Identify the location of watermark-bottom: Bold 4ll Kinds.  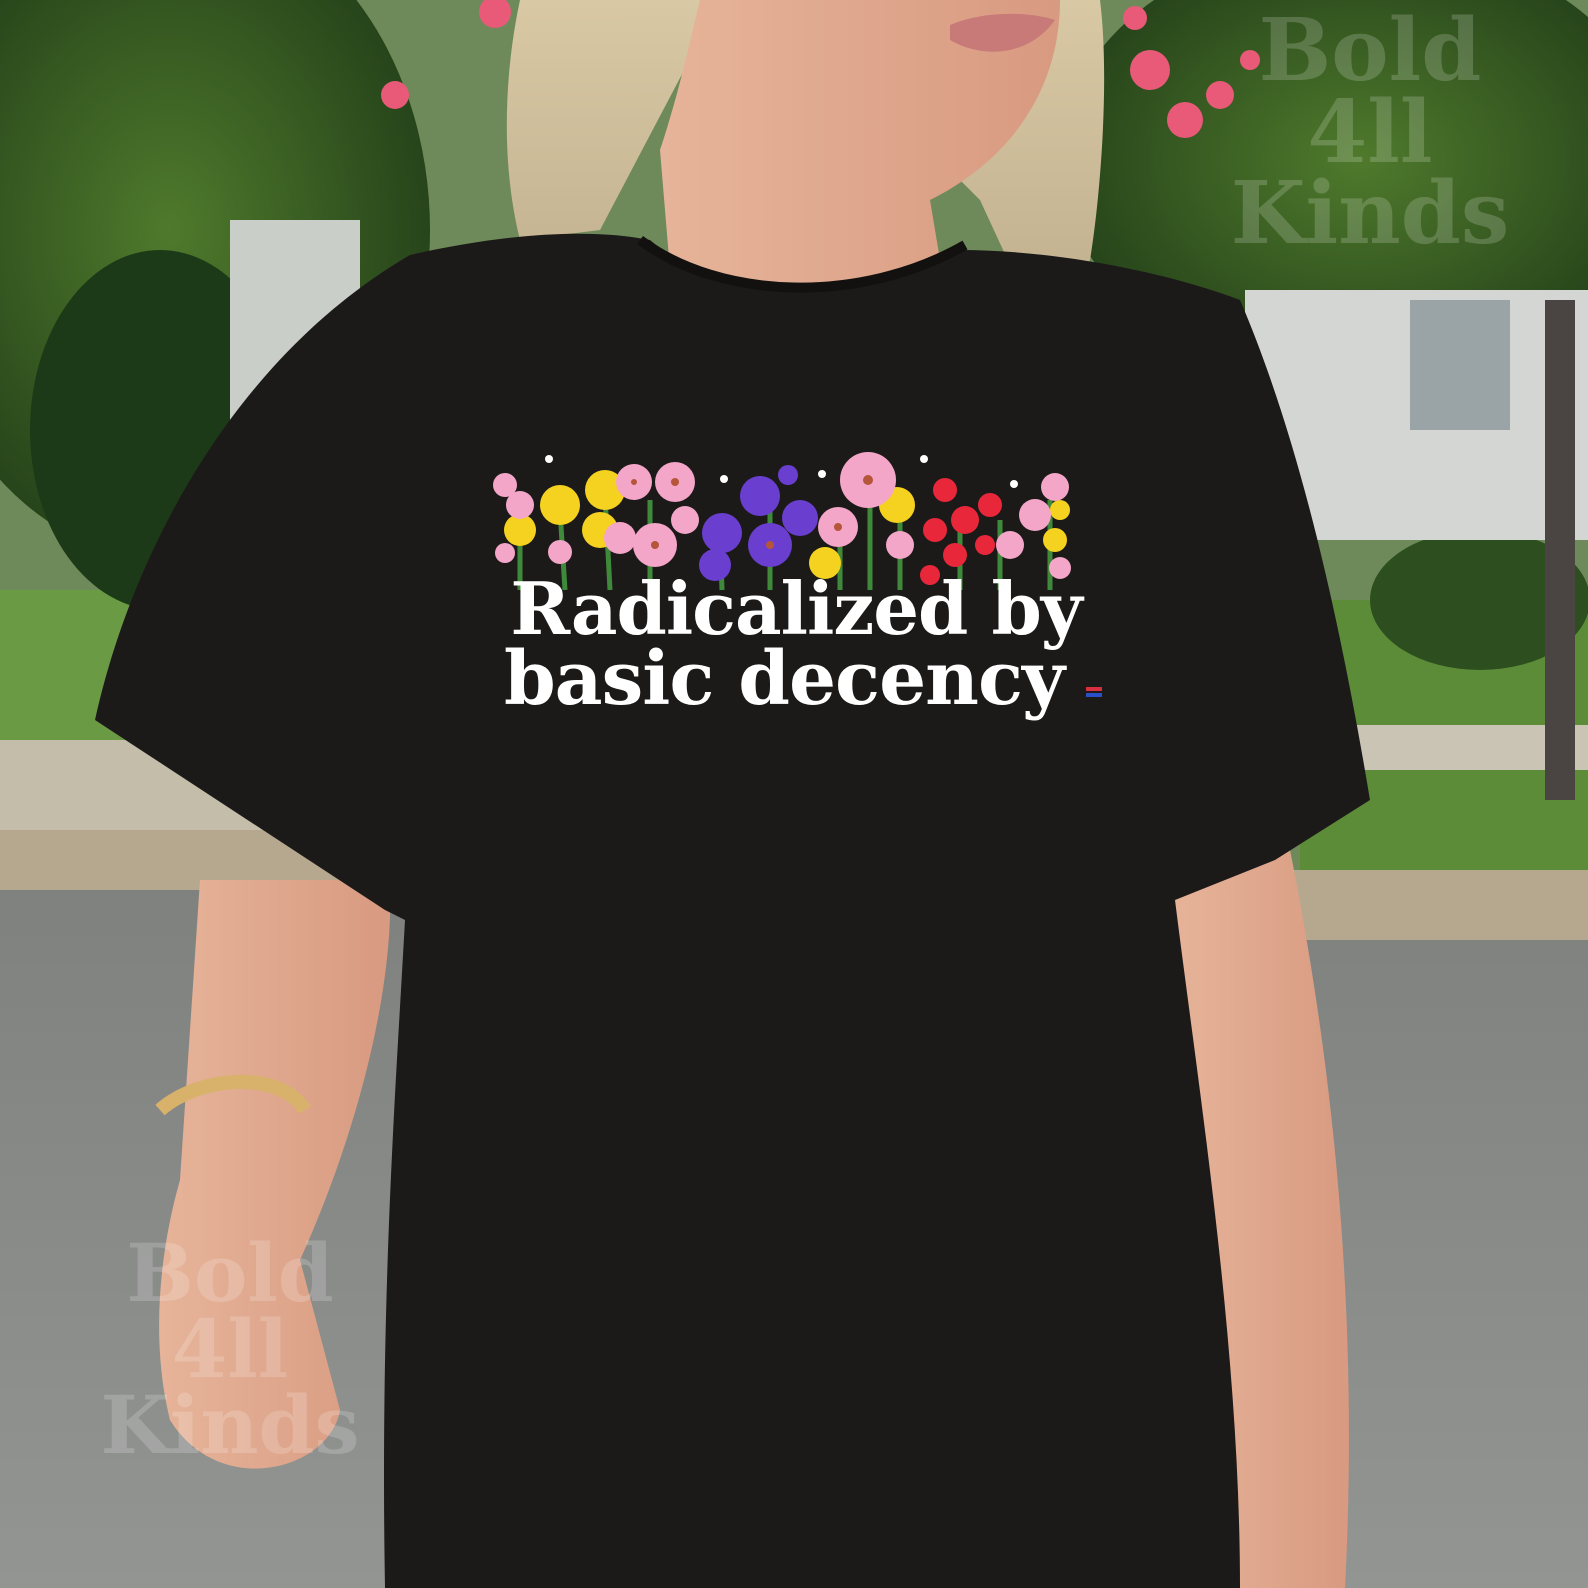
(230, 1349).